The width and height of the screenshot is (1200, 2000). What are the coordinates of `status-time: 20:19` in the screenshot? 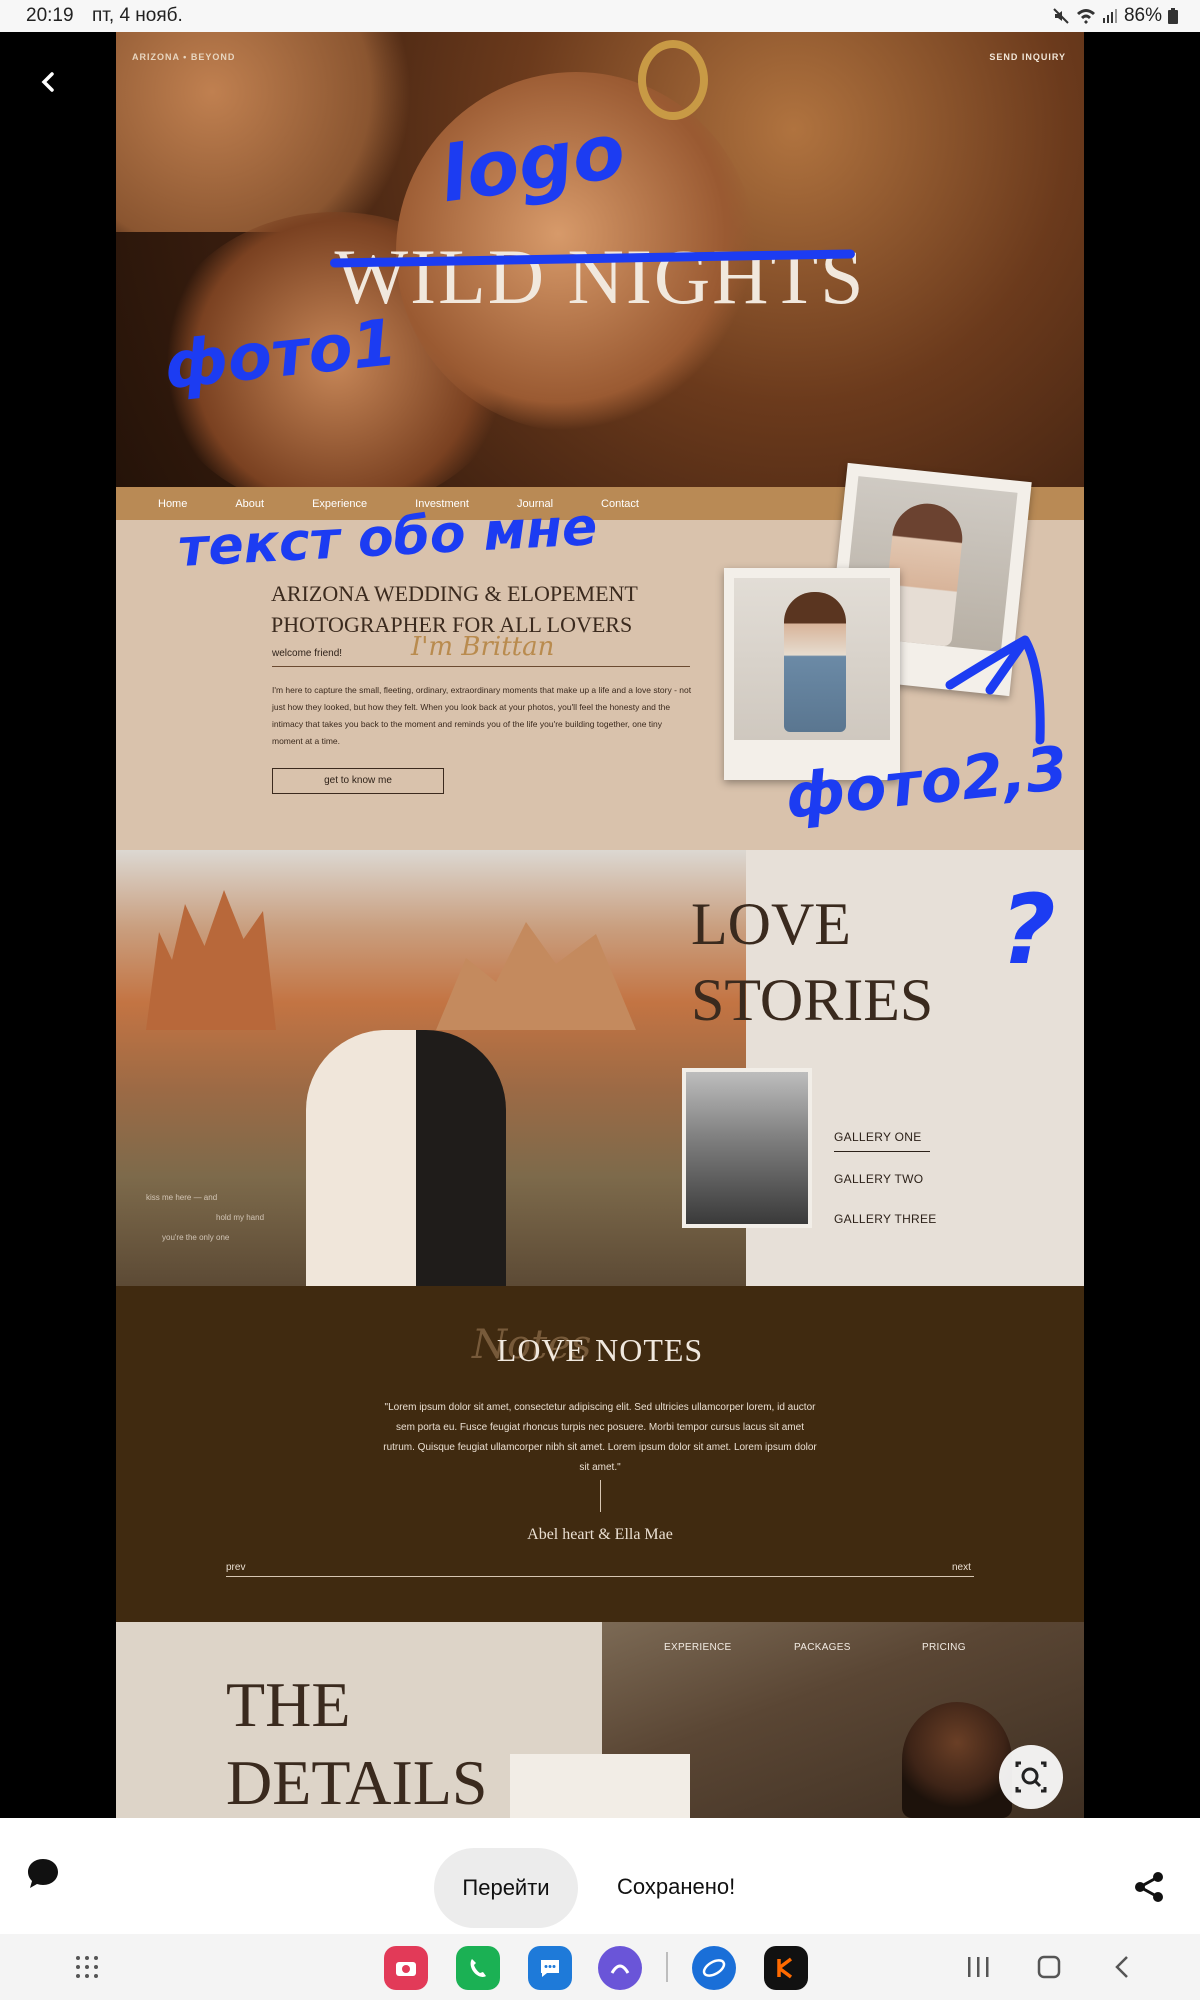 It's located at (50, 15).